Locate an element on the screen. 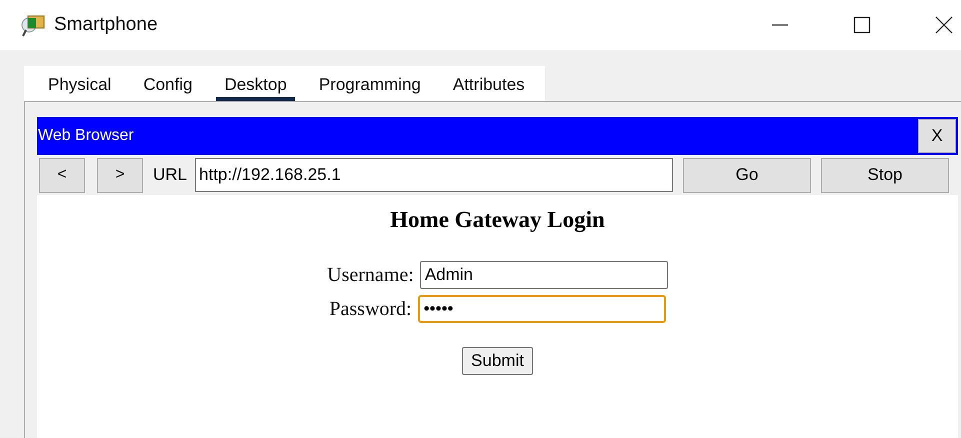 The image size is (961, 438). field-label: Username: is located at coordinates (370, 275).